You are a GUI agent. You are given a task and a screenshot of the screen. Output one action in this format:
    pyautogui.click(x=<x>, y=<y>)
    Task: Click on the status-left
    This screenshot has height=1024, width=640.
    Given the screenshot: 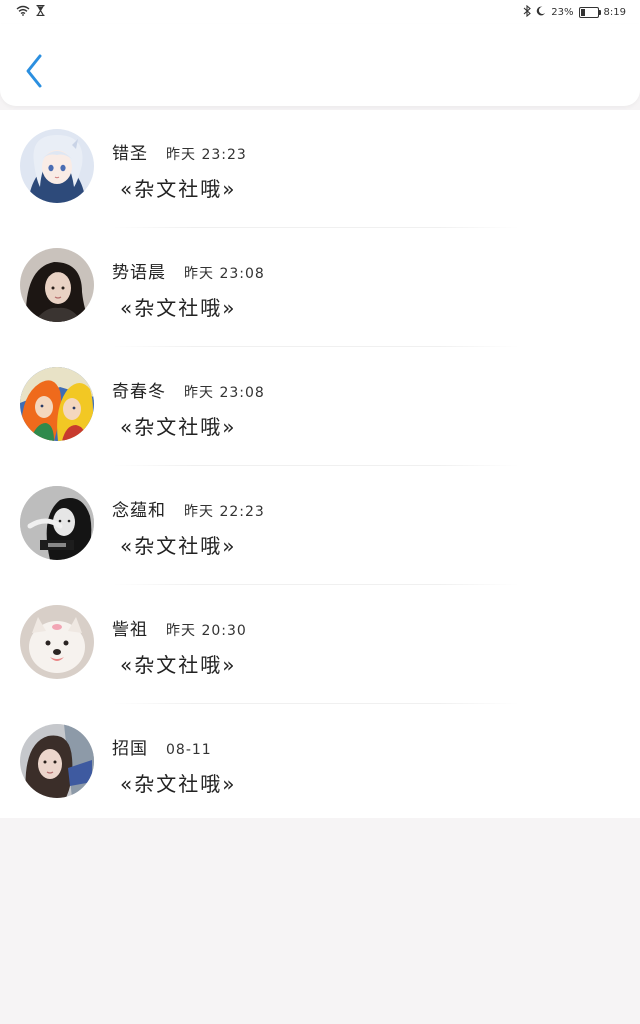 What is the action you would take?
    pyautogui.click(x=30, y=11)
    